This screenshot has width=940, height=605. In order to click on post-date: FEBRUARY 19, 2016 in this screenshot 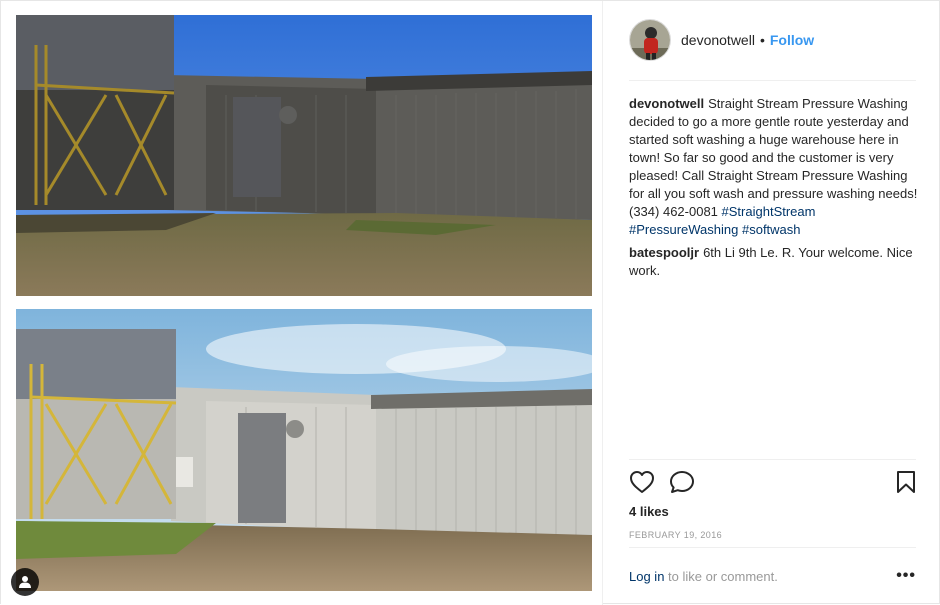, I will do `click(676, 535)`.